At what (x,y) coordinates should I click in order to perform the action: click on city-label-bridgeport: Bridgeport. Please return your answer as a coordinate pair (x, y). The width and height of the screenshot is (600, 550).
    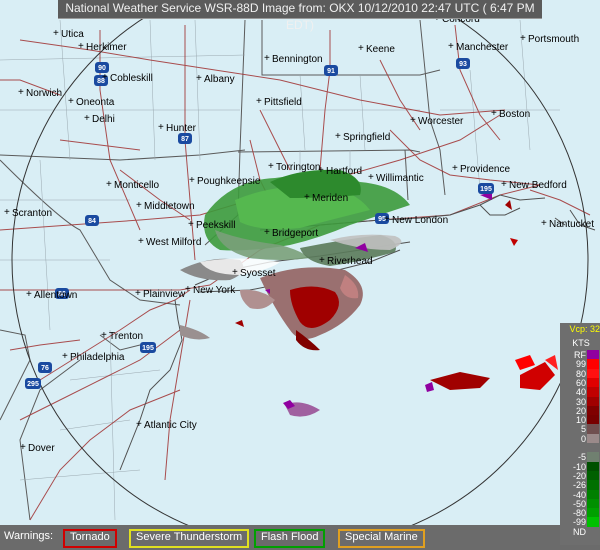
    Looking at the image, I should click on (295, 233).